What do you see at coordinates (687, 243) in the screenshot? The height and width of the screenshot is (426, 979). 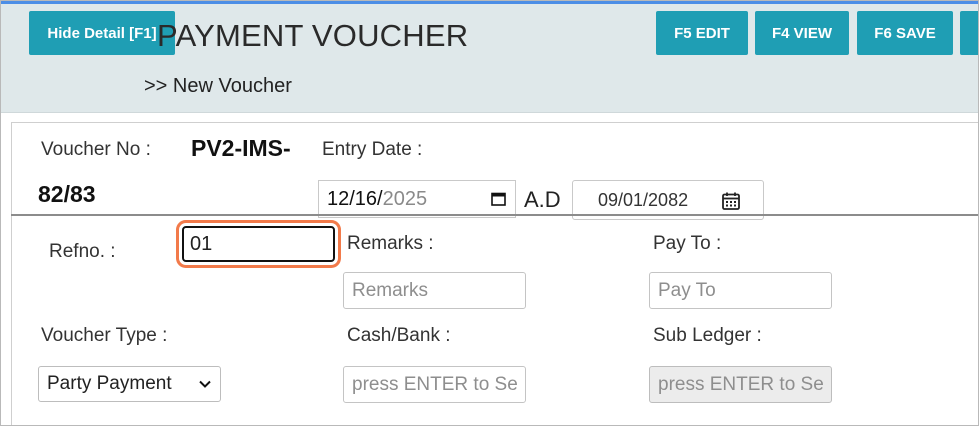 I see `payto-label: Pay To :` at bounding box center [687, 243].